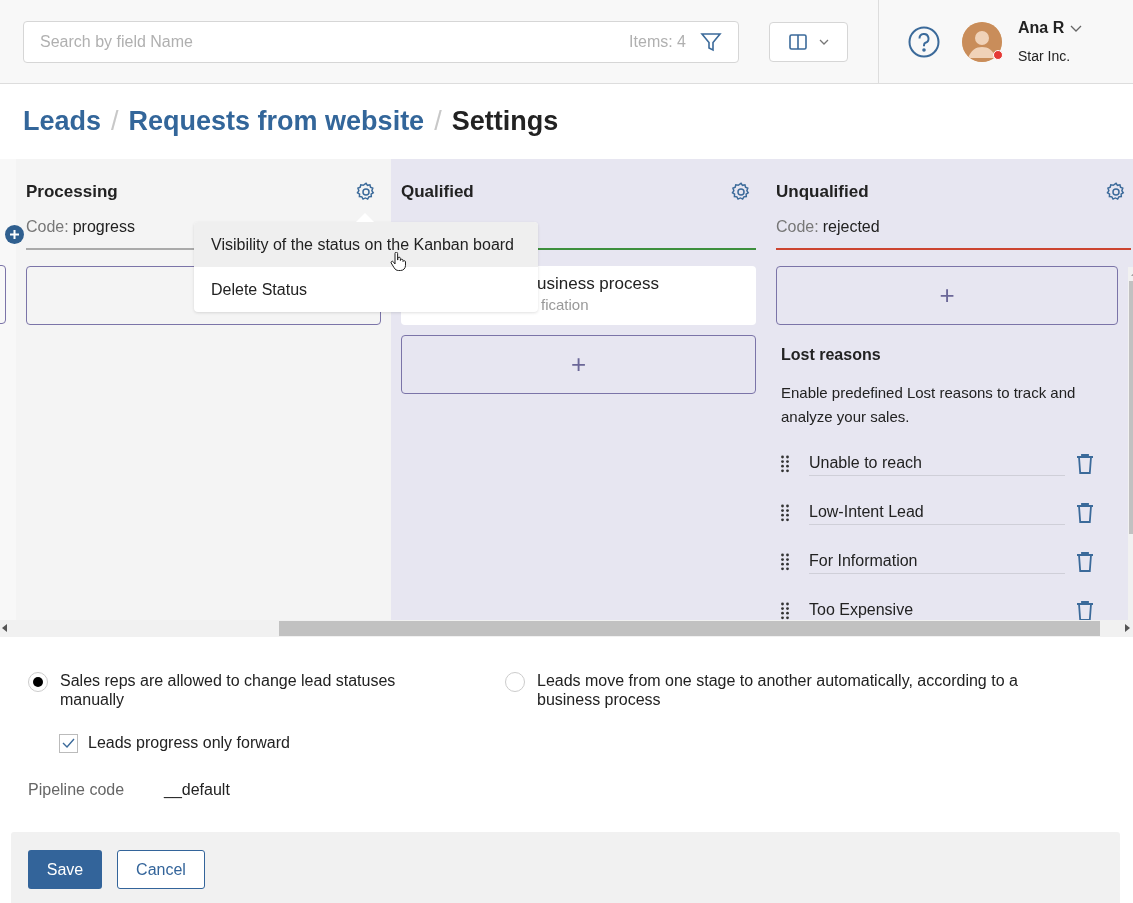 The image size is (1133, 903). I want to click on pipeline-code-value: __default, so click(197, 790).